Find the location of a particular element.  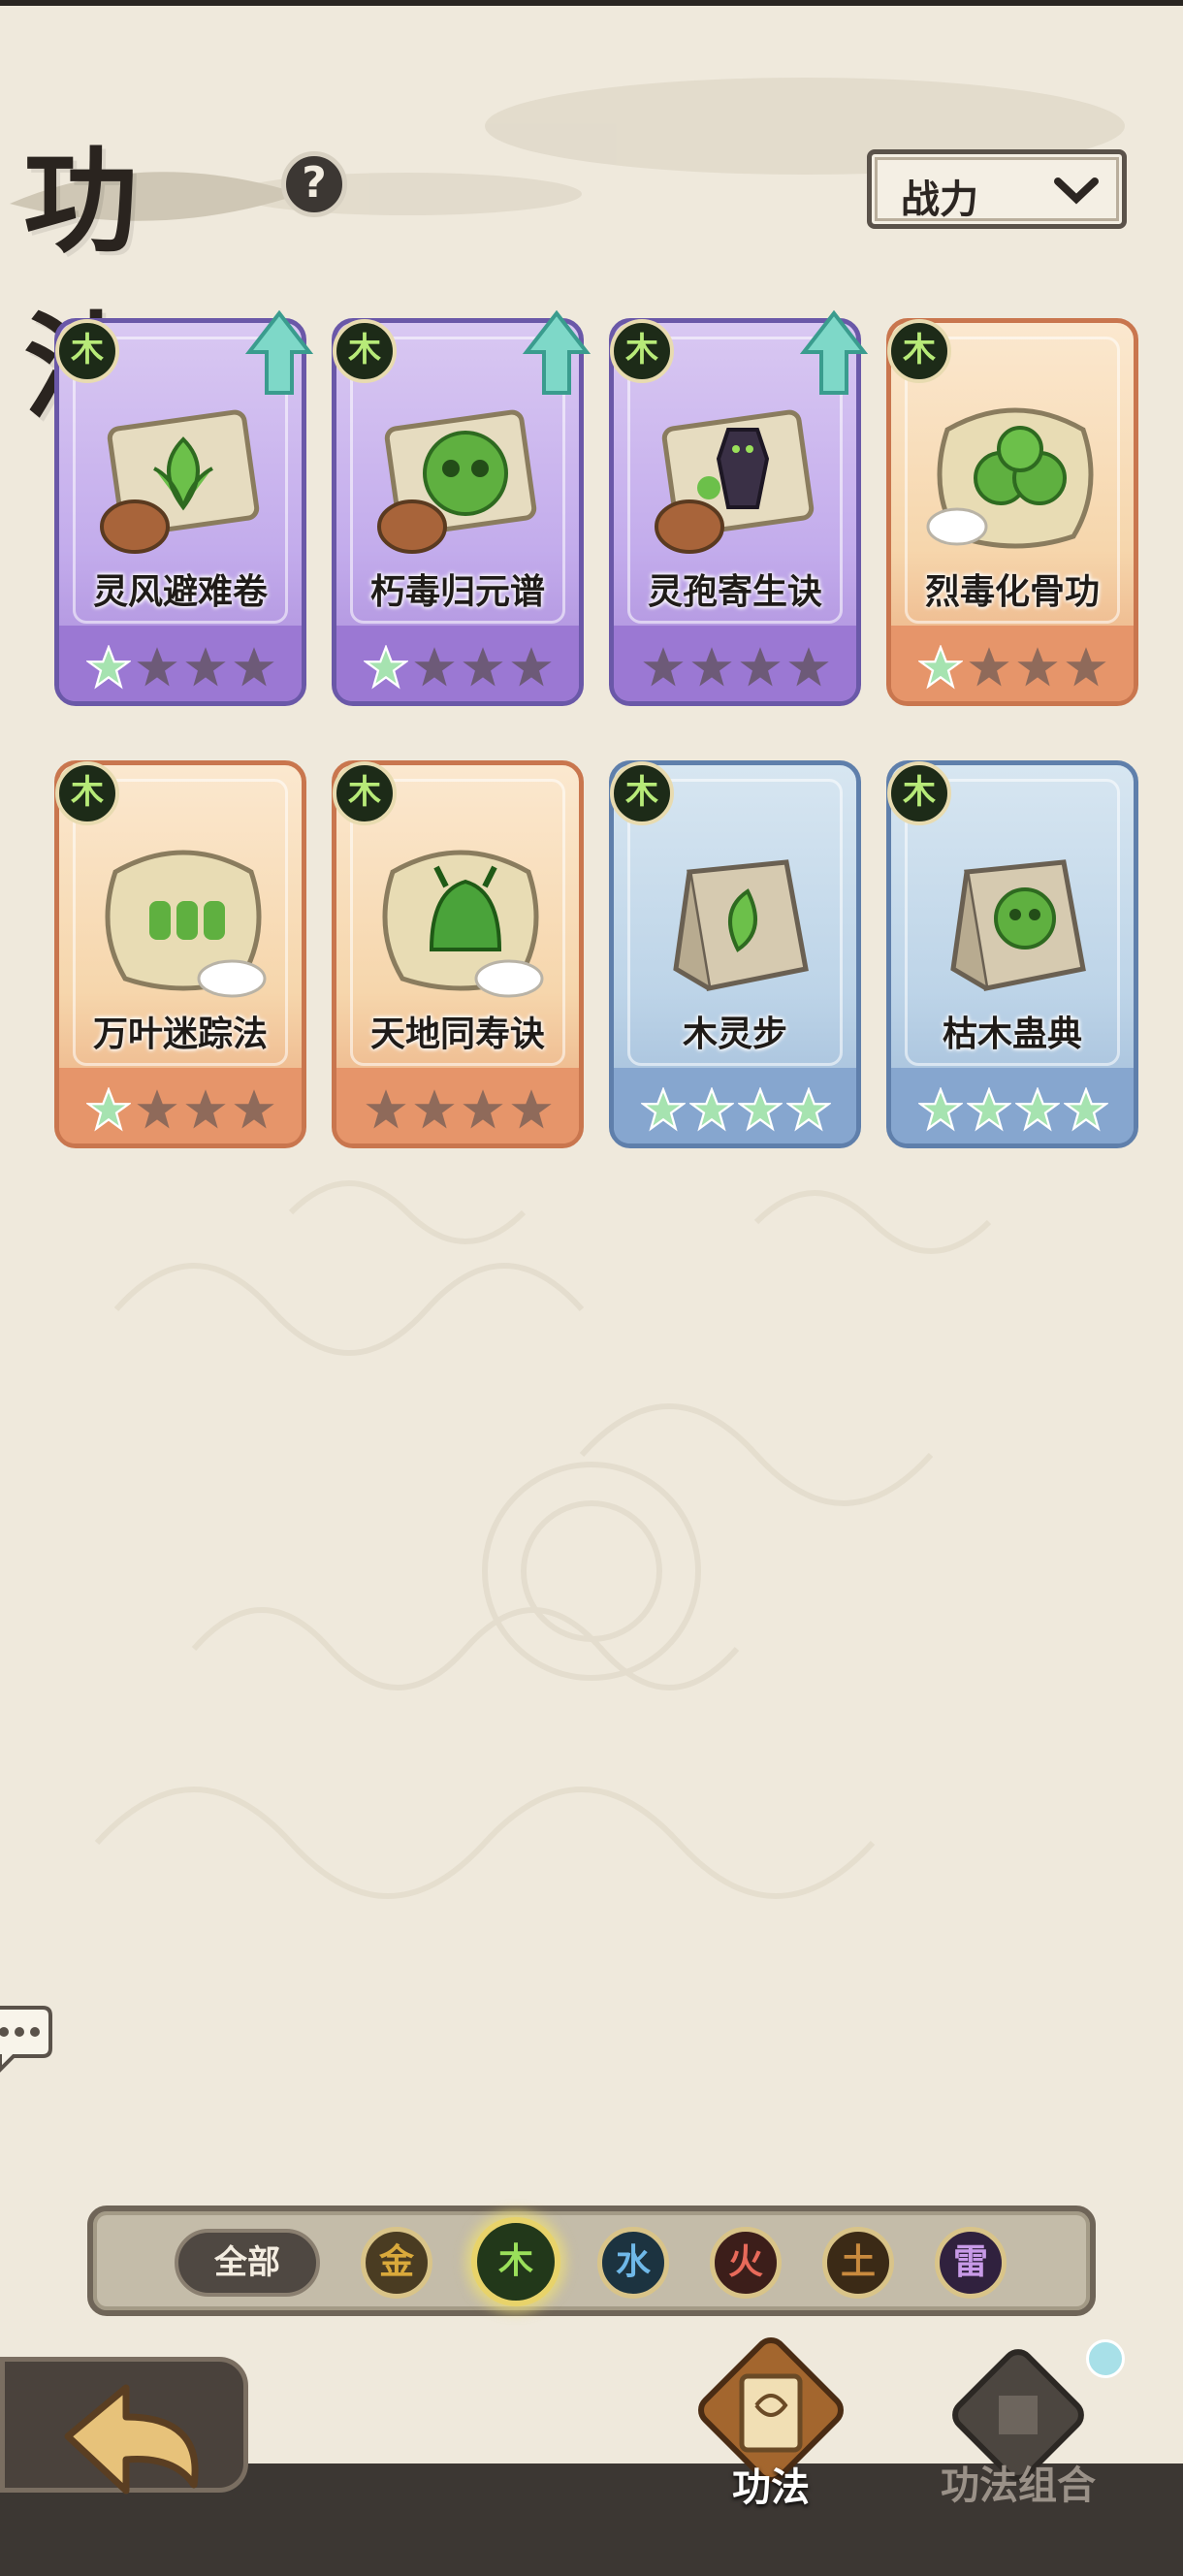

filter-thunder-button: 雷 is located at coordinates (971, 2263).